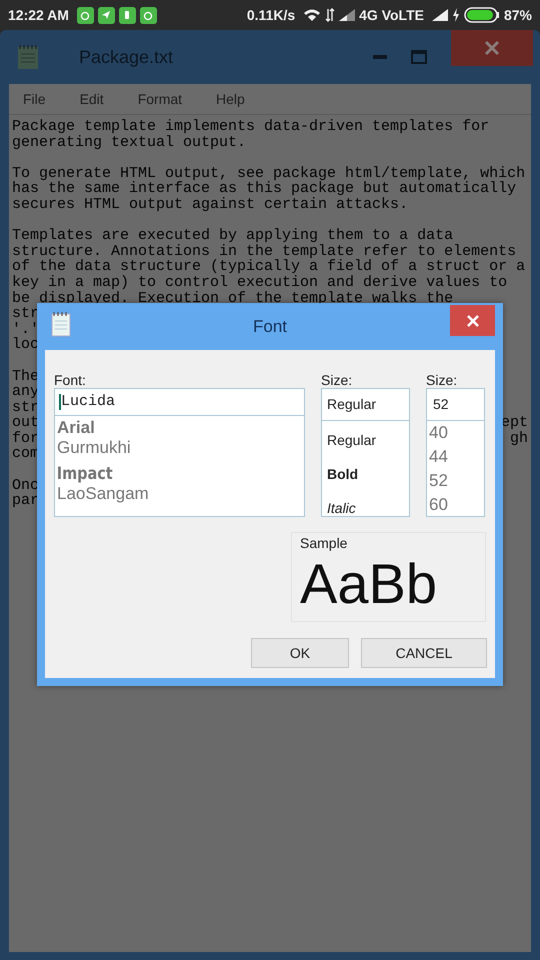 This screenshot has height=960, width=540. Describe the element at coordinates (264, 251) in the screenshot. I see `document-line: structure. Annotations in the template refer to elements` at that location.